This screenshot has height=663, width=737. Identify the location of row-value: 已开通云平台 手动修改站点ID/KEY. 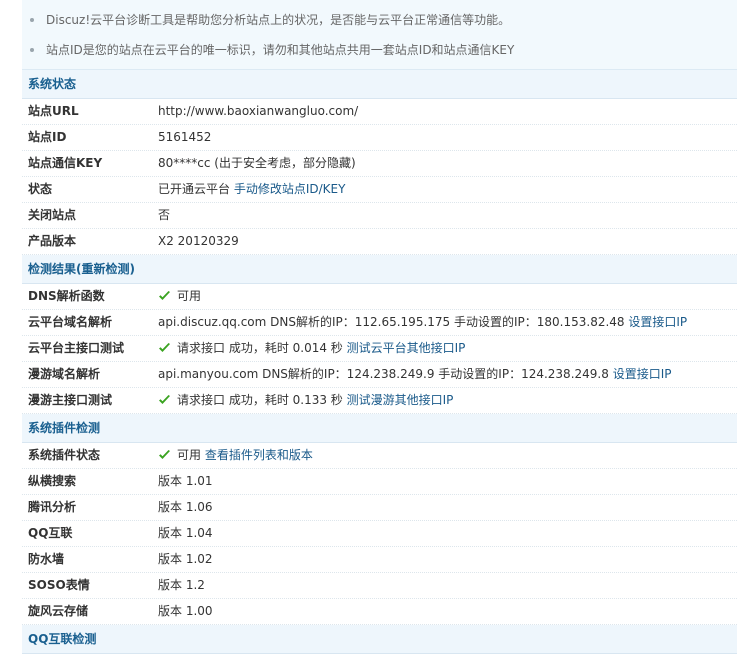
(251, 189).